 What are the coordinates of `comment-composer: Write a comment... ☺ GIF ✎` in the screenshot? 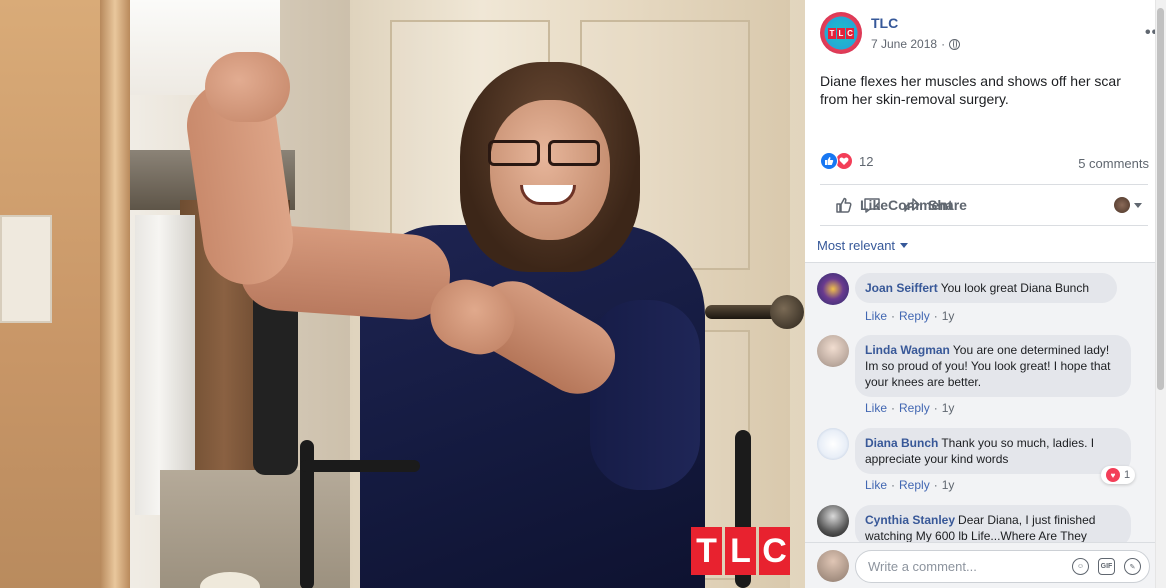 It's located at (980, 565).